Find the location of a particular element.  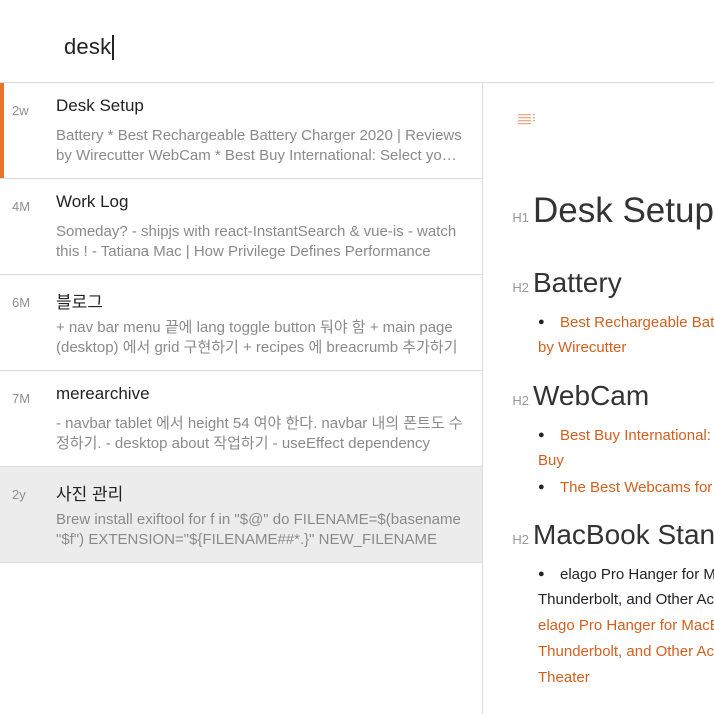

search-input: desk is located at coordinates (89, 47).